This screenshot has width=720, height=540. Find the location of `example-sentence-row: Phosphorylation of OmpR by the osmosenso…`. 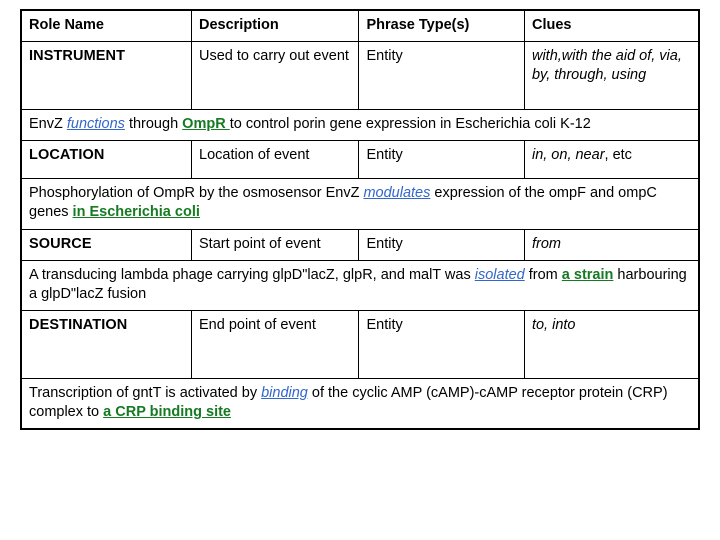

example-sentence-row: Phosphorylation of OmpR by the osmosenso… is located at coordinates (360, 204).